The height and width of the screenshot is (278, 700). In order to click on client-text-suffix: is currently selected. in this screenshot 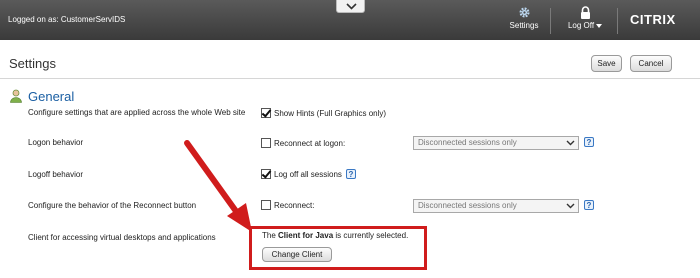, I will do `click(371, 235)`.